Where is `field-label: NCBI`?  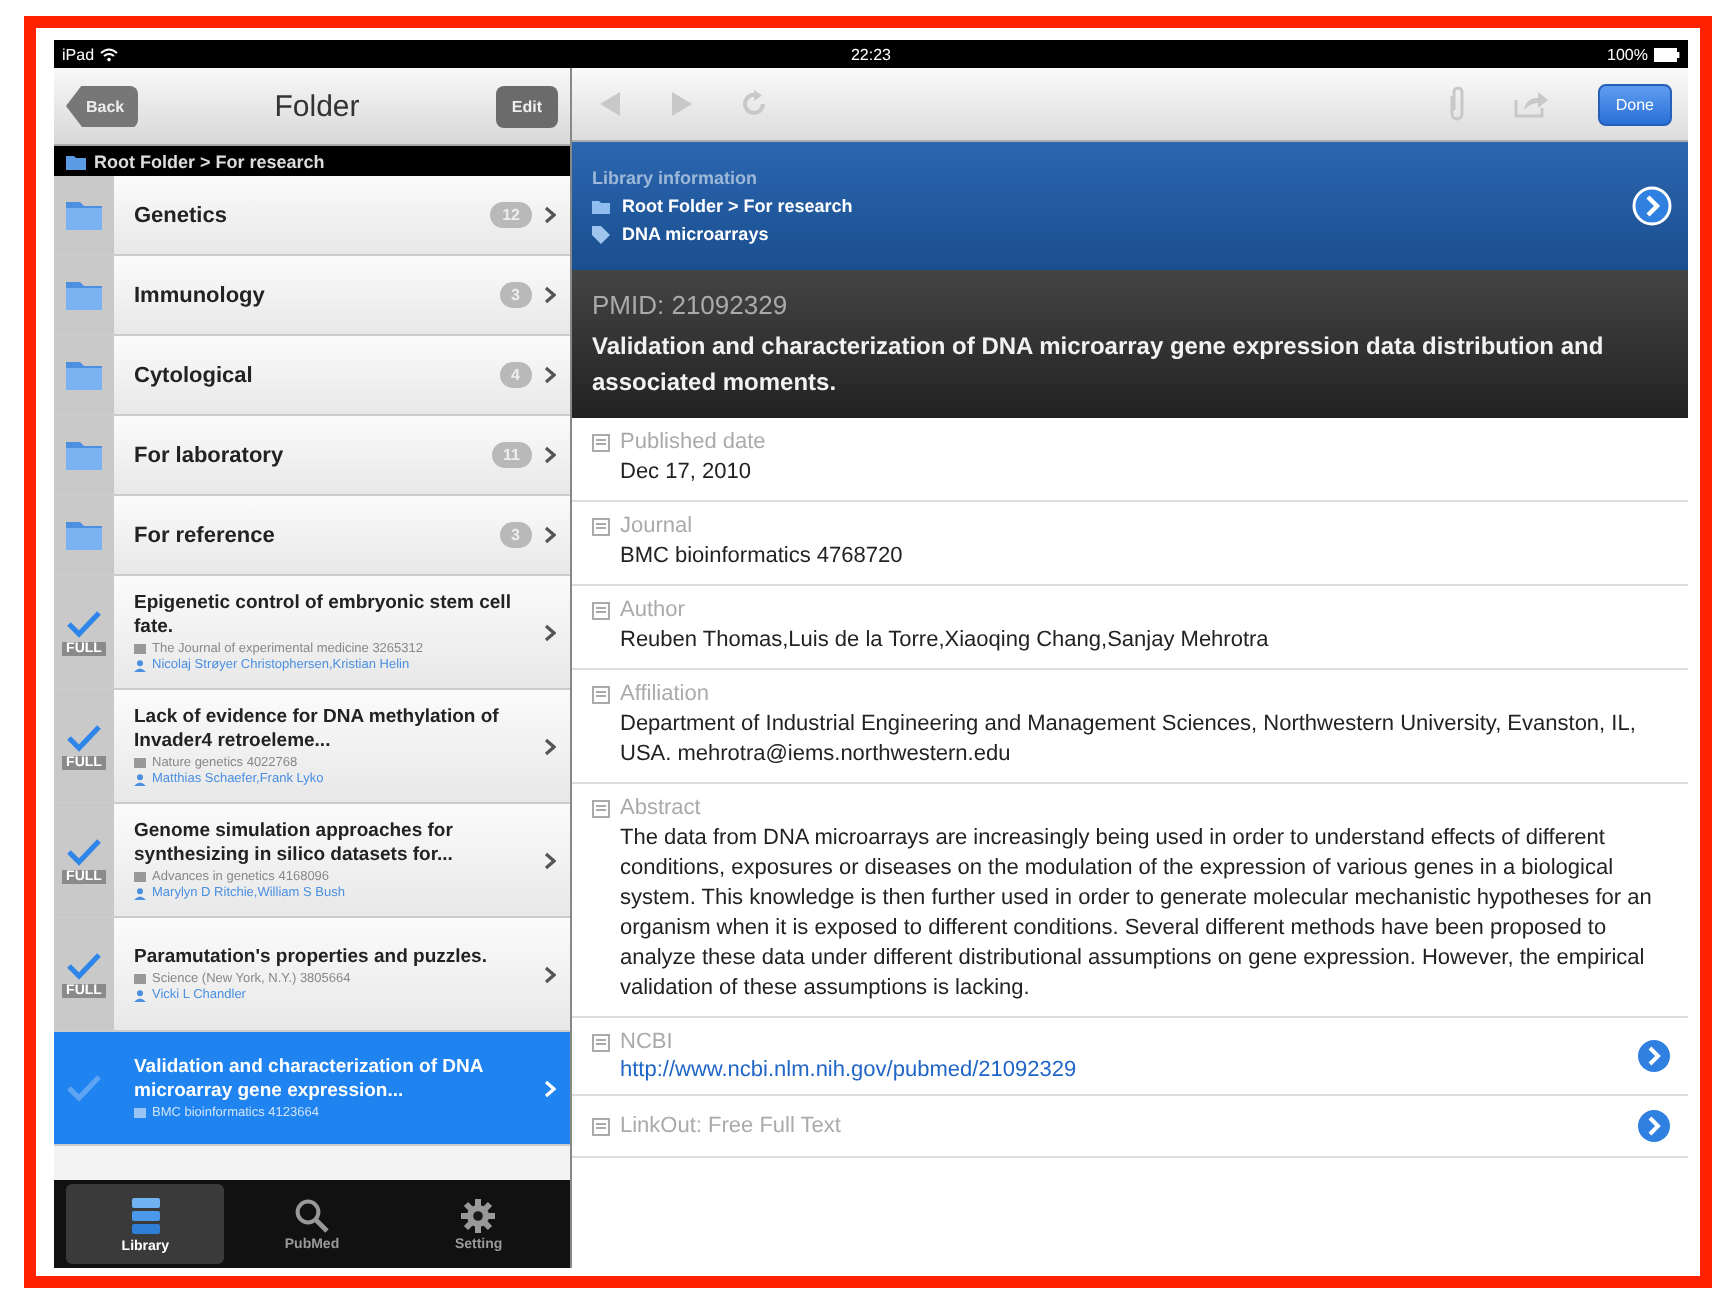
field-label: NCBI is located at coordinates (646, 1042).